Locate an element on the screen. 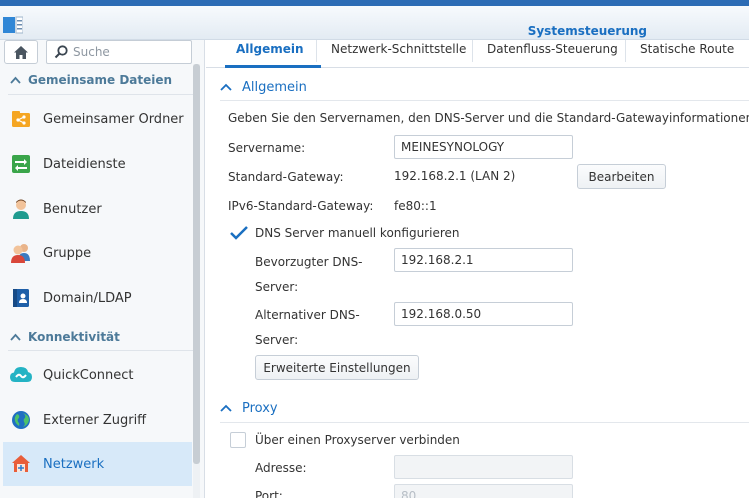 The width and height of the screenshot is (749, 498). section-connectivity: Konnektivität is located at coordinates (96, 337).